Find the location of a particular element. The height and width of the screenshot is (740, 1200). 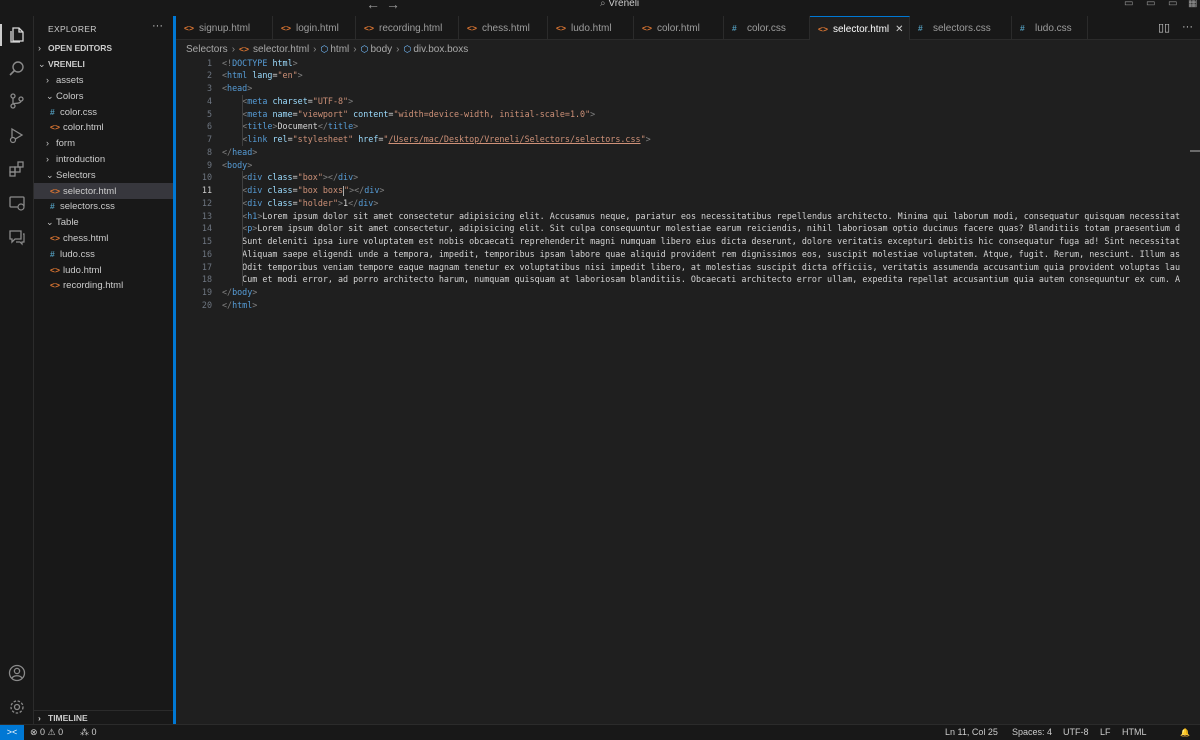

tab-label: selectors.css is located at coordinates (962, 28).